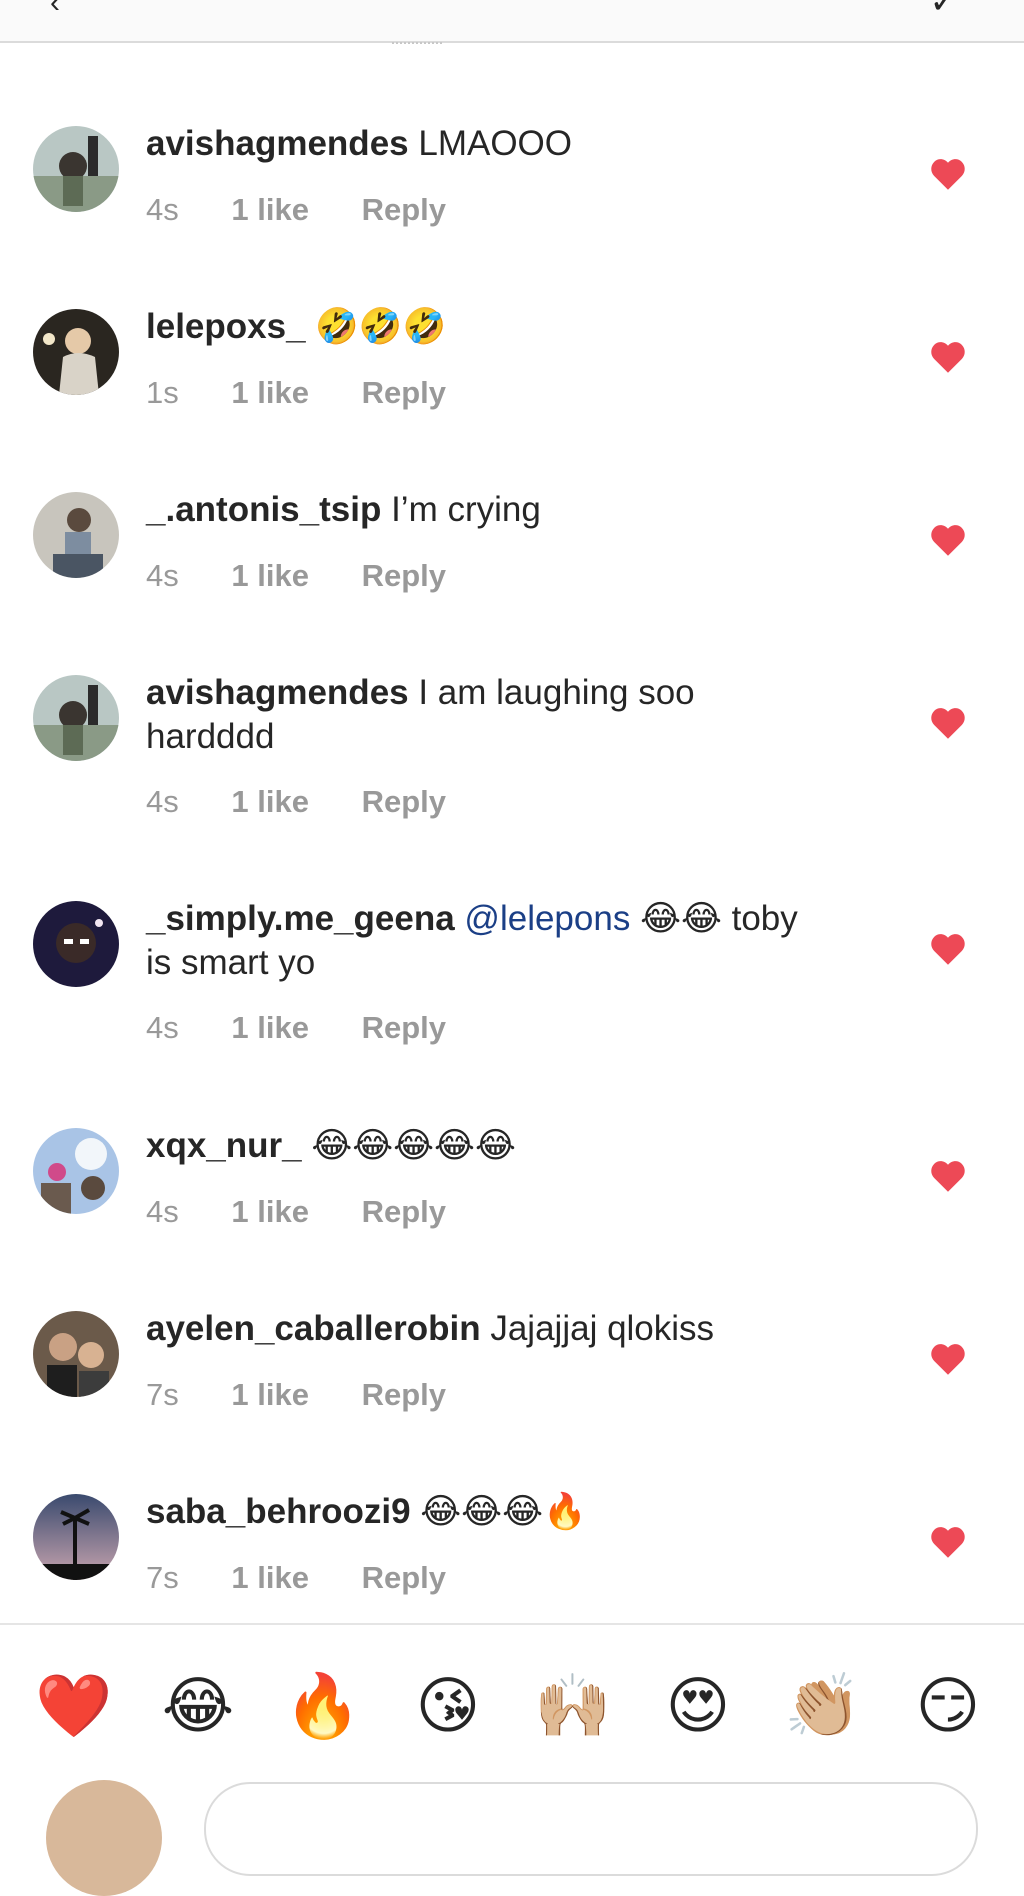 Image resolution: width=1024 pixels, height=1896 pixels. What do you see at coordinates (381, 326) in the screenshot?
I see `comment-body: 🤣🤣🤣` at bounding box center [381, 326].